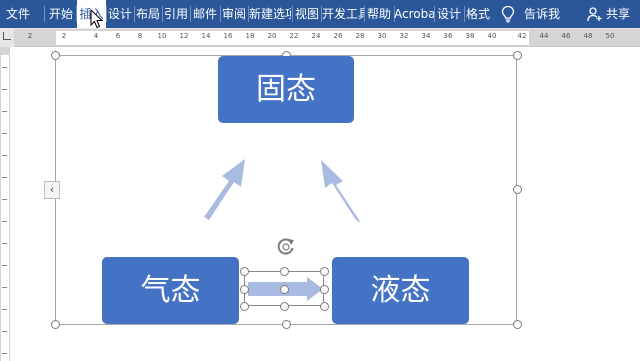  Describe the element at coordinates (286, 89) in the screenshot. I see `smartart-node-solid: 固态` at that location.